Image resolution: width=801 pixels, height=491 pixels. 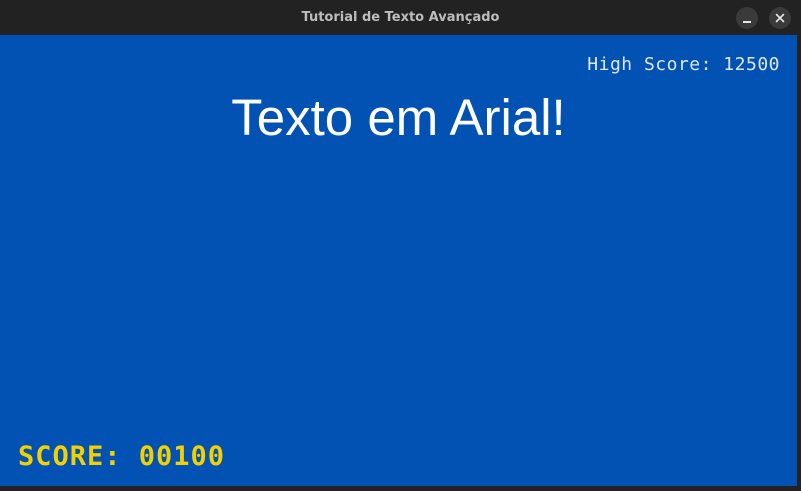 I want to click on window-title: Tutorial de Texto Avançado, so click(x=400, y=17).